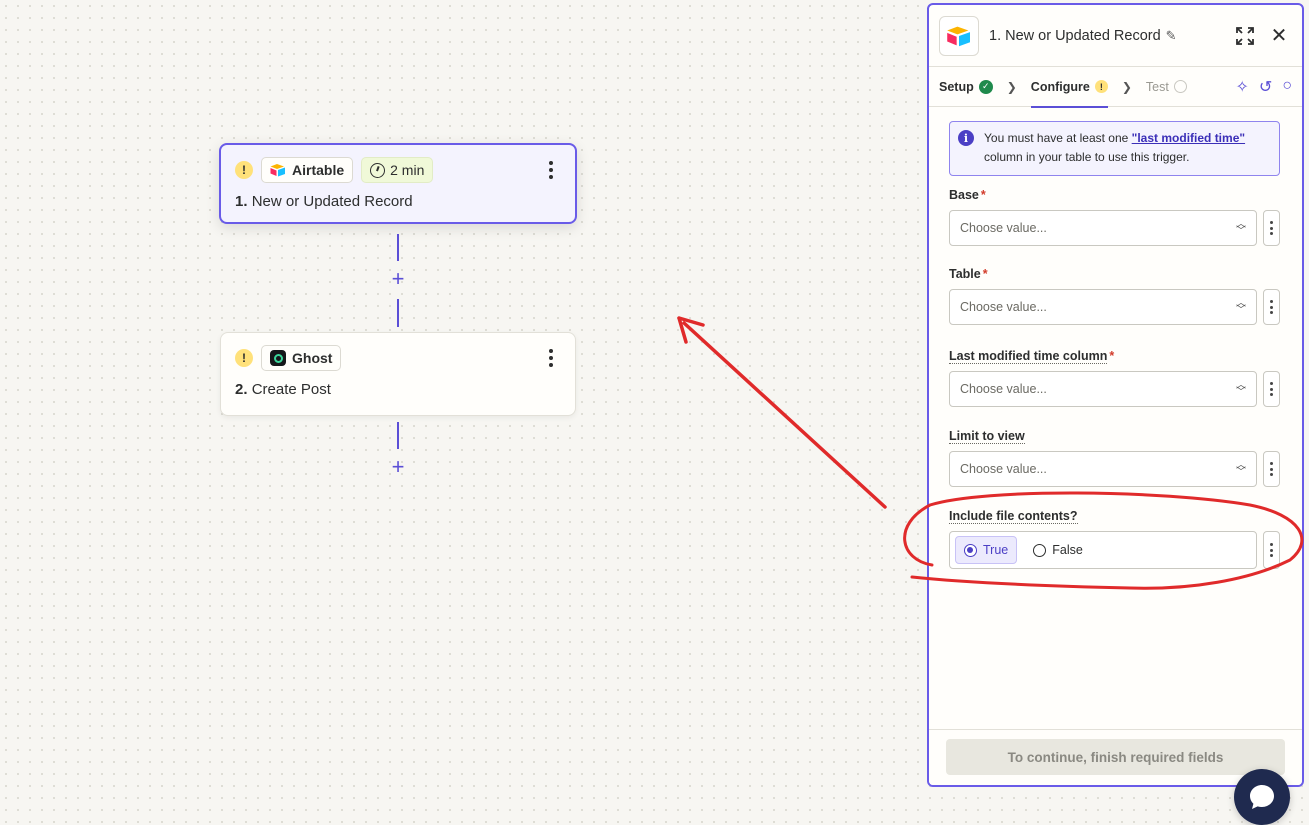 The width and height of the screenshot is (1309, 825). What do you see at coordinates (1040, 550) in the screenshot?
I see `radio-empty-icon` at bounding box center [1040, 550].